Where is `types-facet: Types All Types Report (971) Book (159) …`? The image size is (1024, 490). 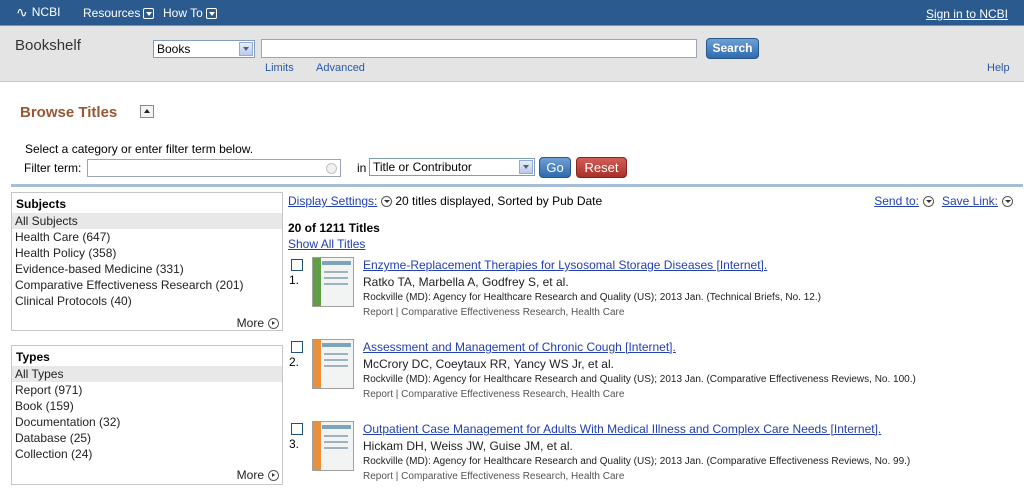 types-facet: Types All Types Report (971) Book (159) … is located at coordinates (147, 415).